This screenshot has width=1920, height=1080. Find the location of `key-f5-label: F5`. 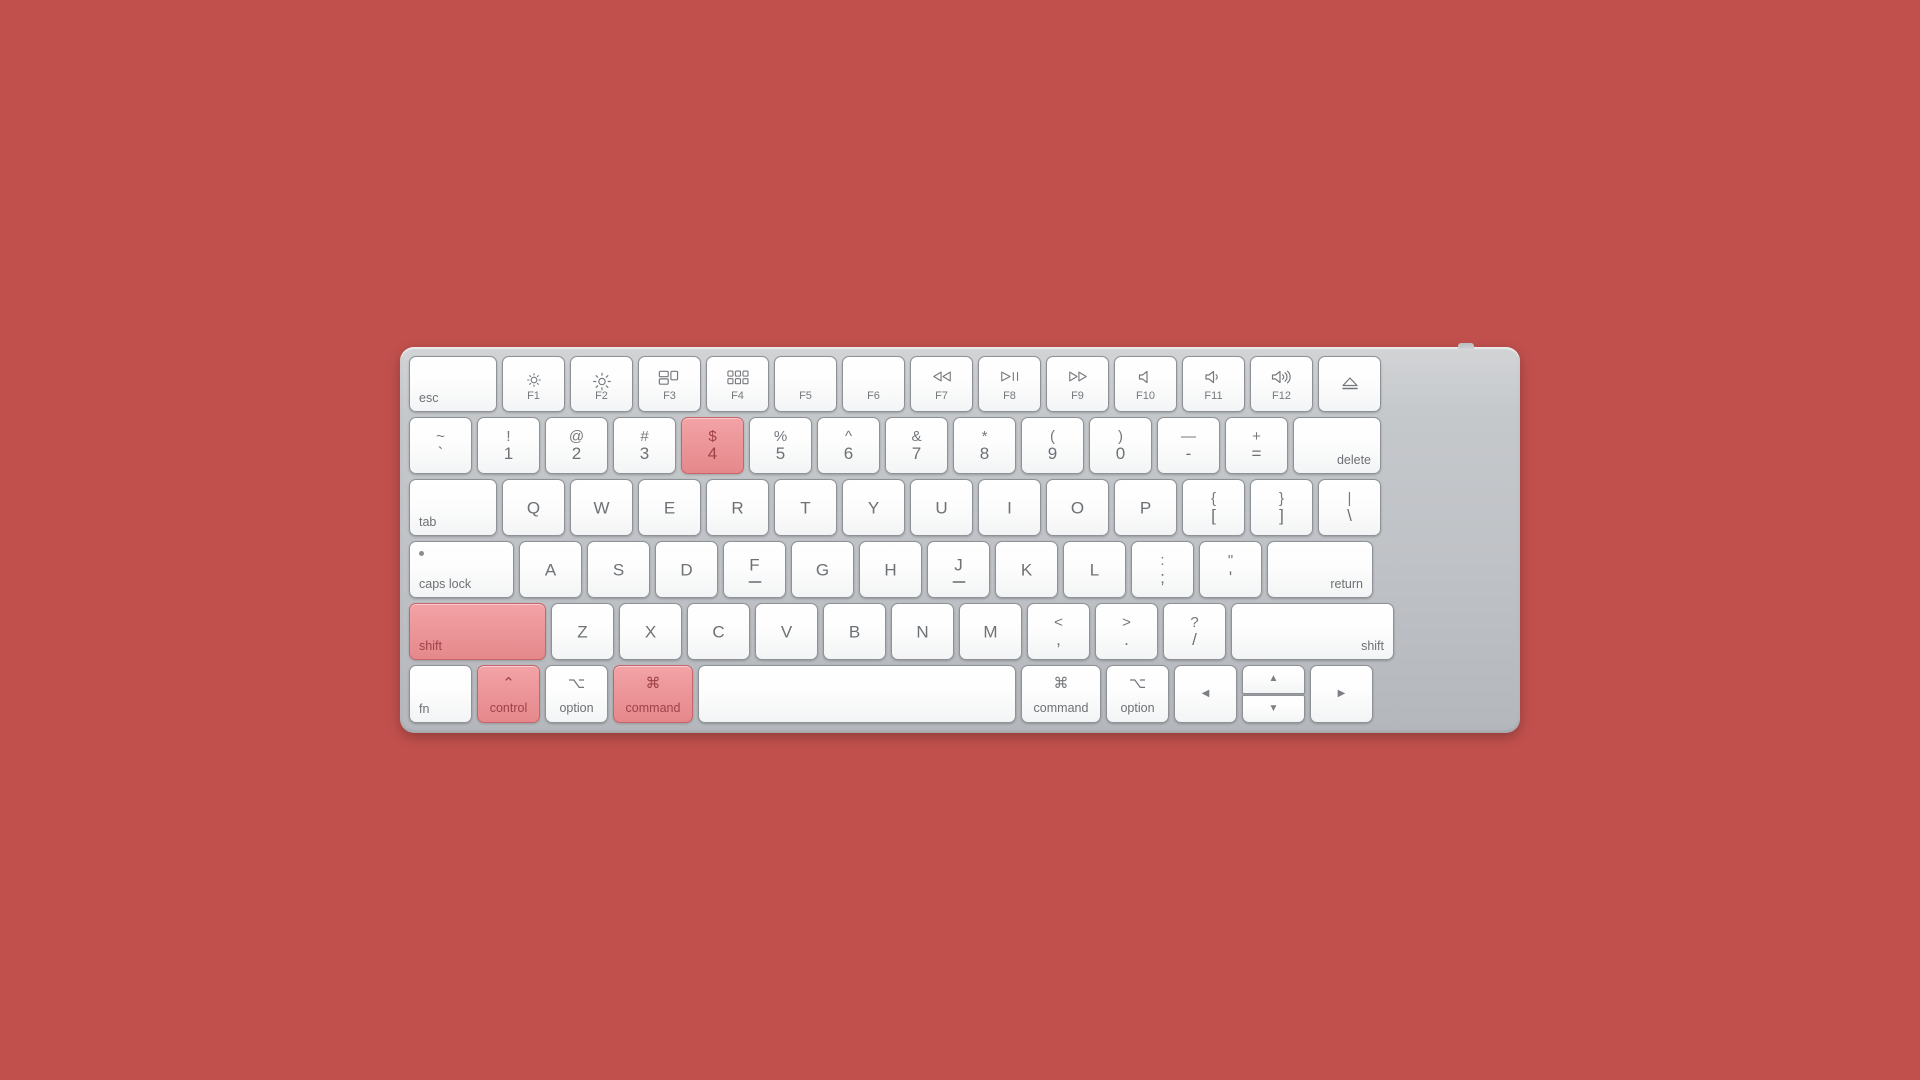

key-f5-label: F5 is located at coordinates (805, 396).